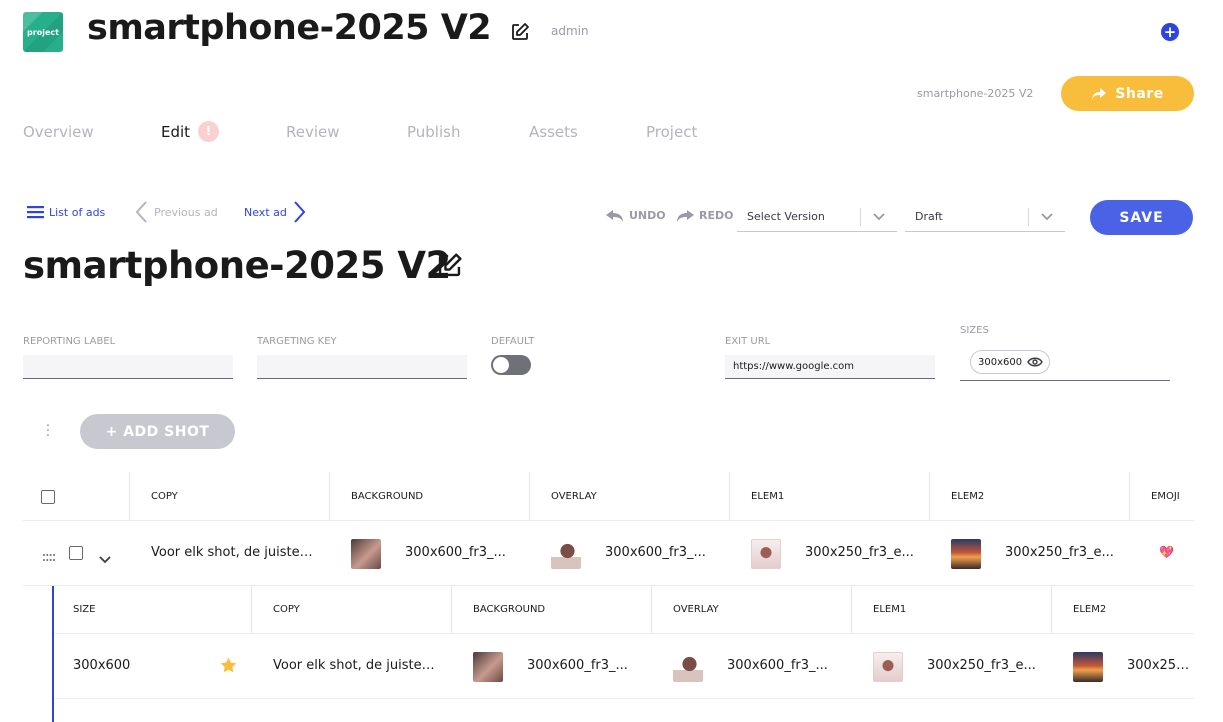 The image size is (1223, 722). What do you see at coordinates (48, 497) in the screenshot?
I see `select-all-checkbox` at bounding box center [48, 497].